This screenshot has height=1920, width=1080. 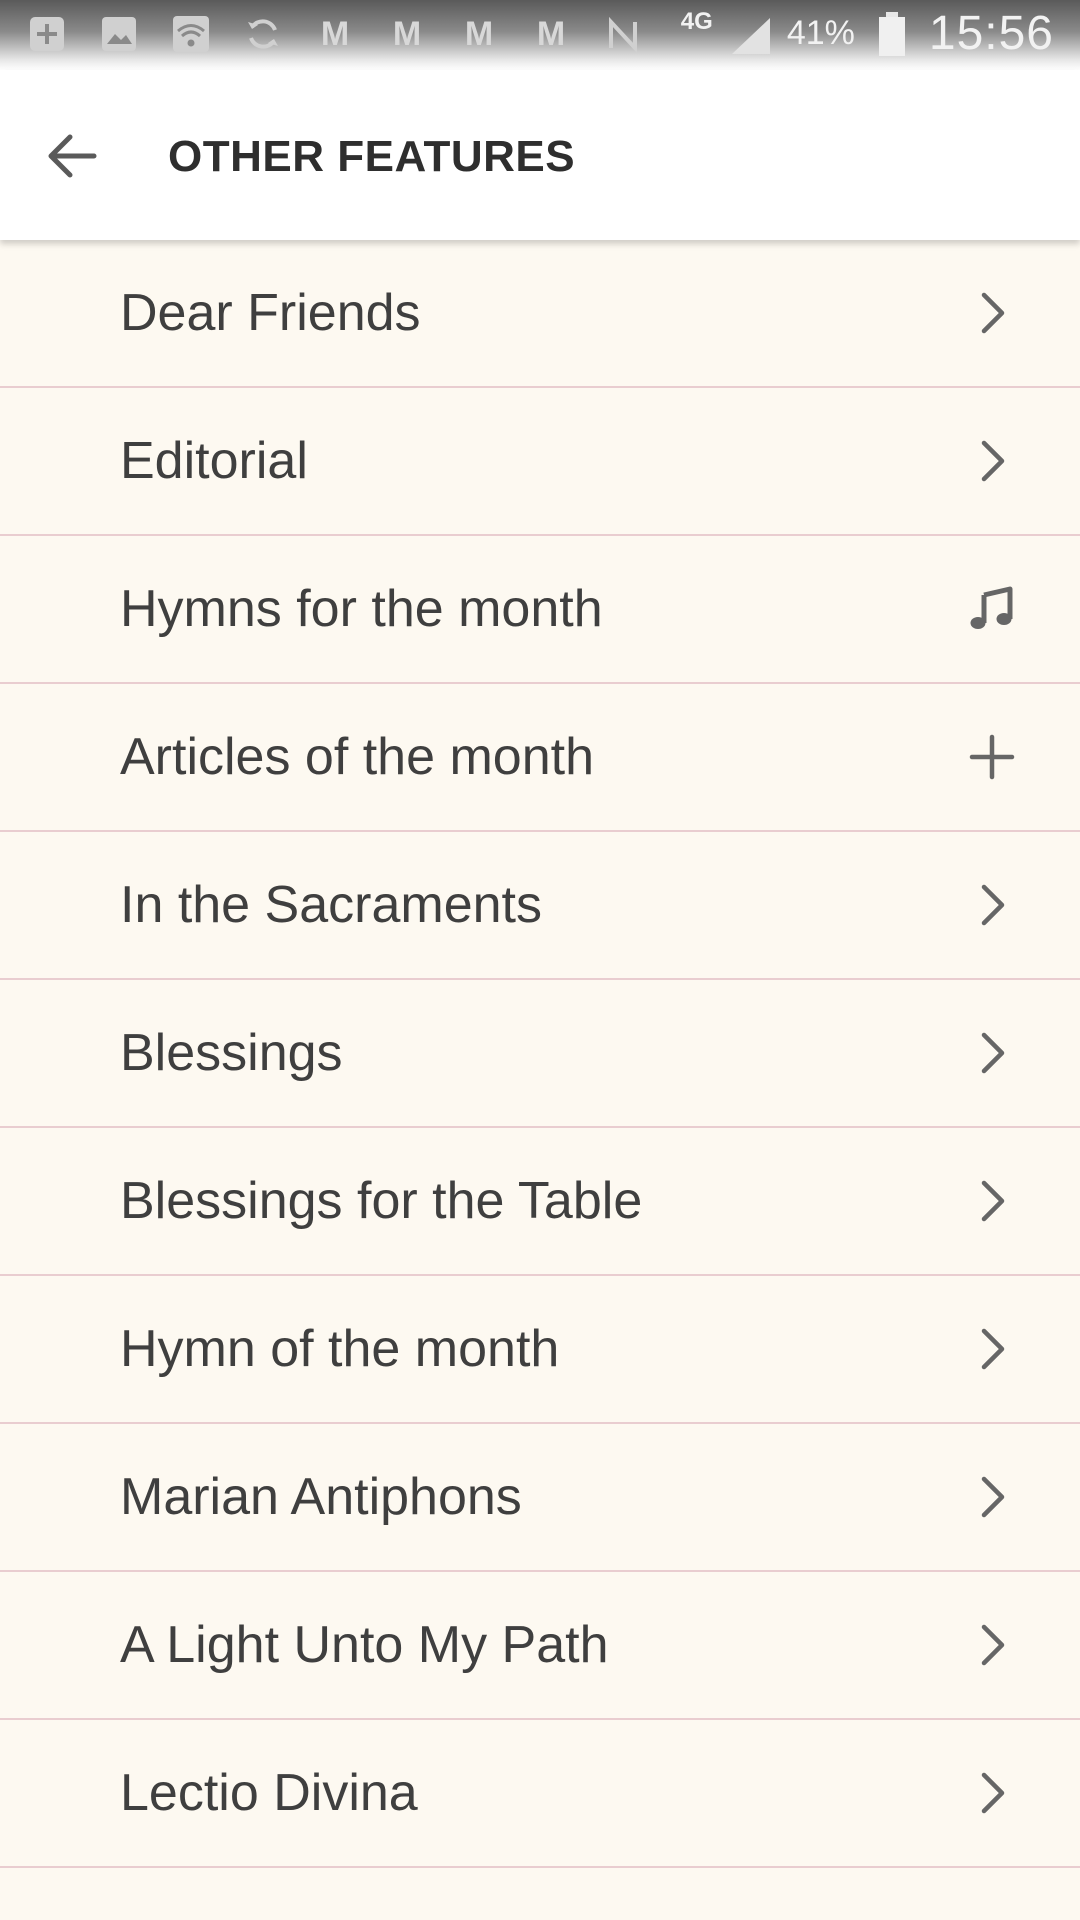 What do you see at coordinates (372, 156) in the screenshot?
I see `page-title: OTHER FEATURES` at bounding box center [372, 156].